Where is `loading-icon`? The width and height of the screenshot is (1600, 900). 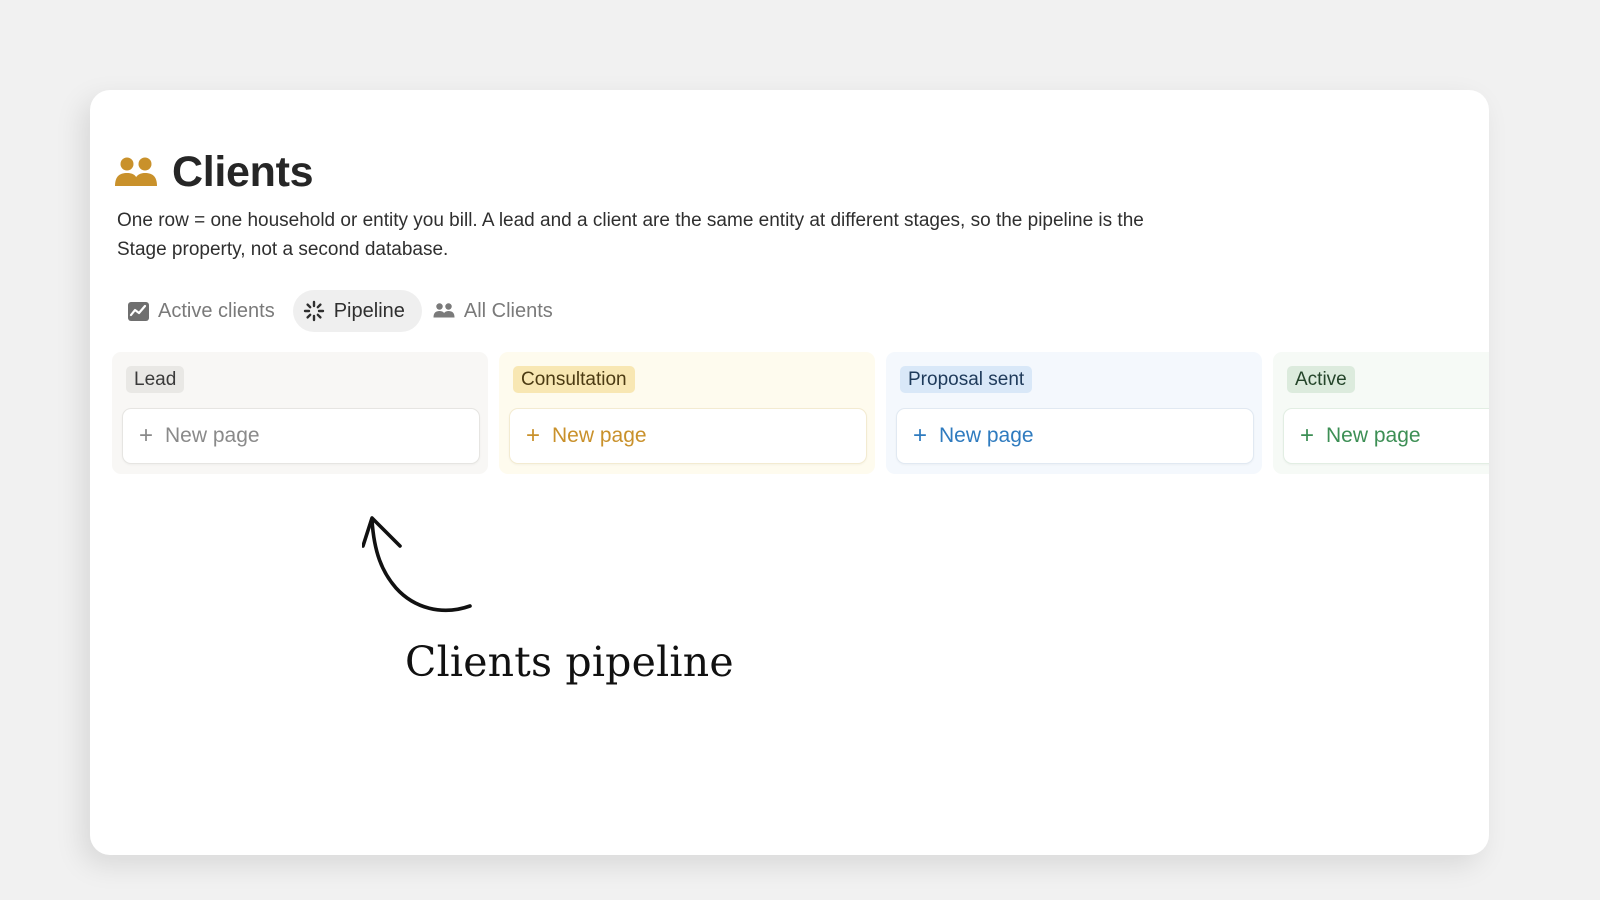
loading-icon is located at coordinates (314, 311).